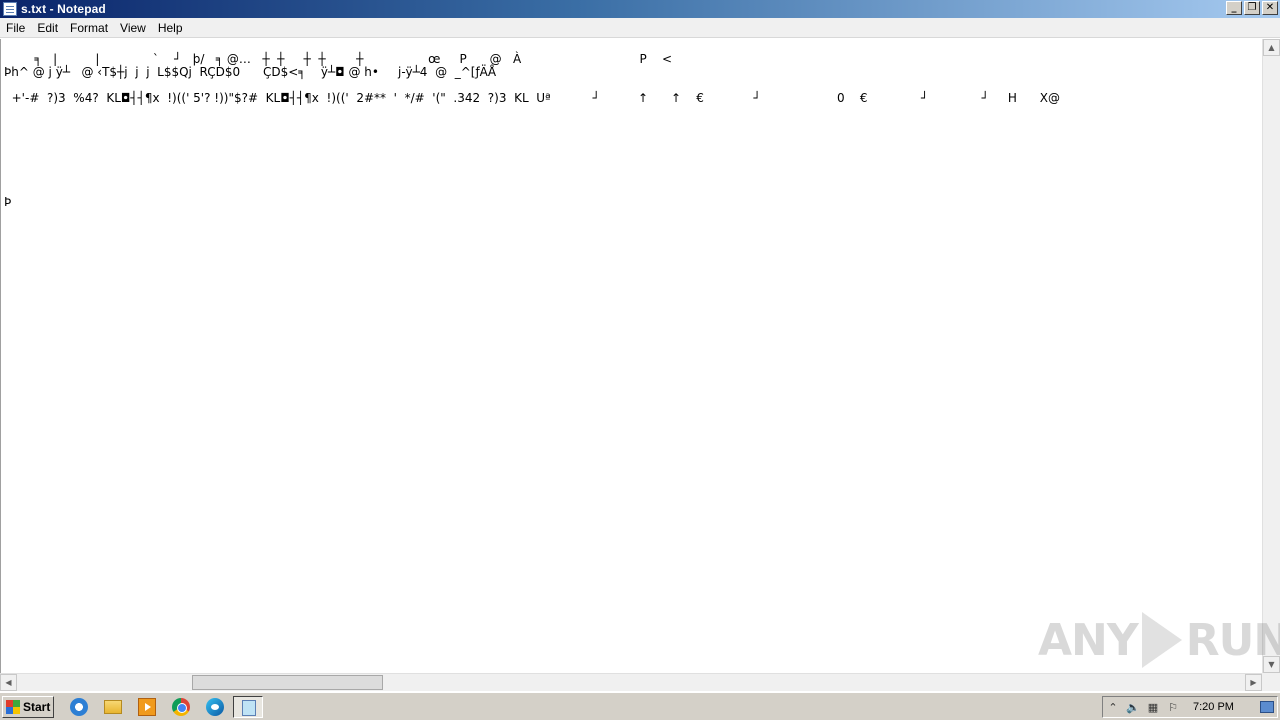 This screenshot has height=720, width=1280. Describe the element at coordinates (170, 28) in the screenshot. I see `menu-help: Help` at that location.